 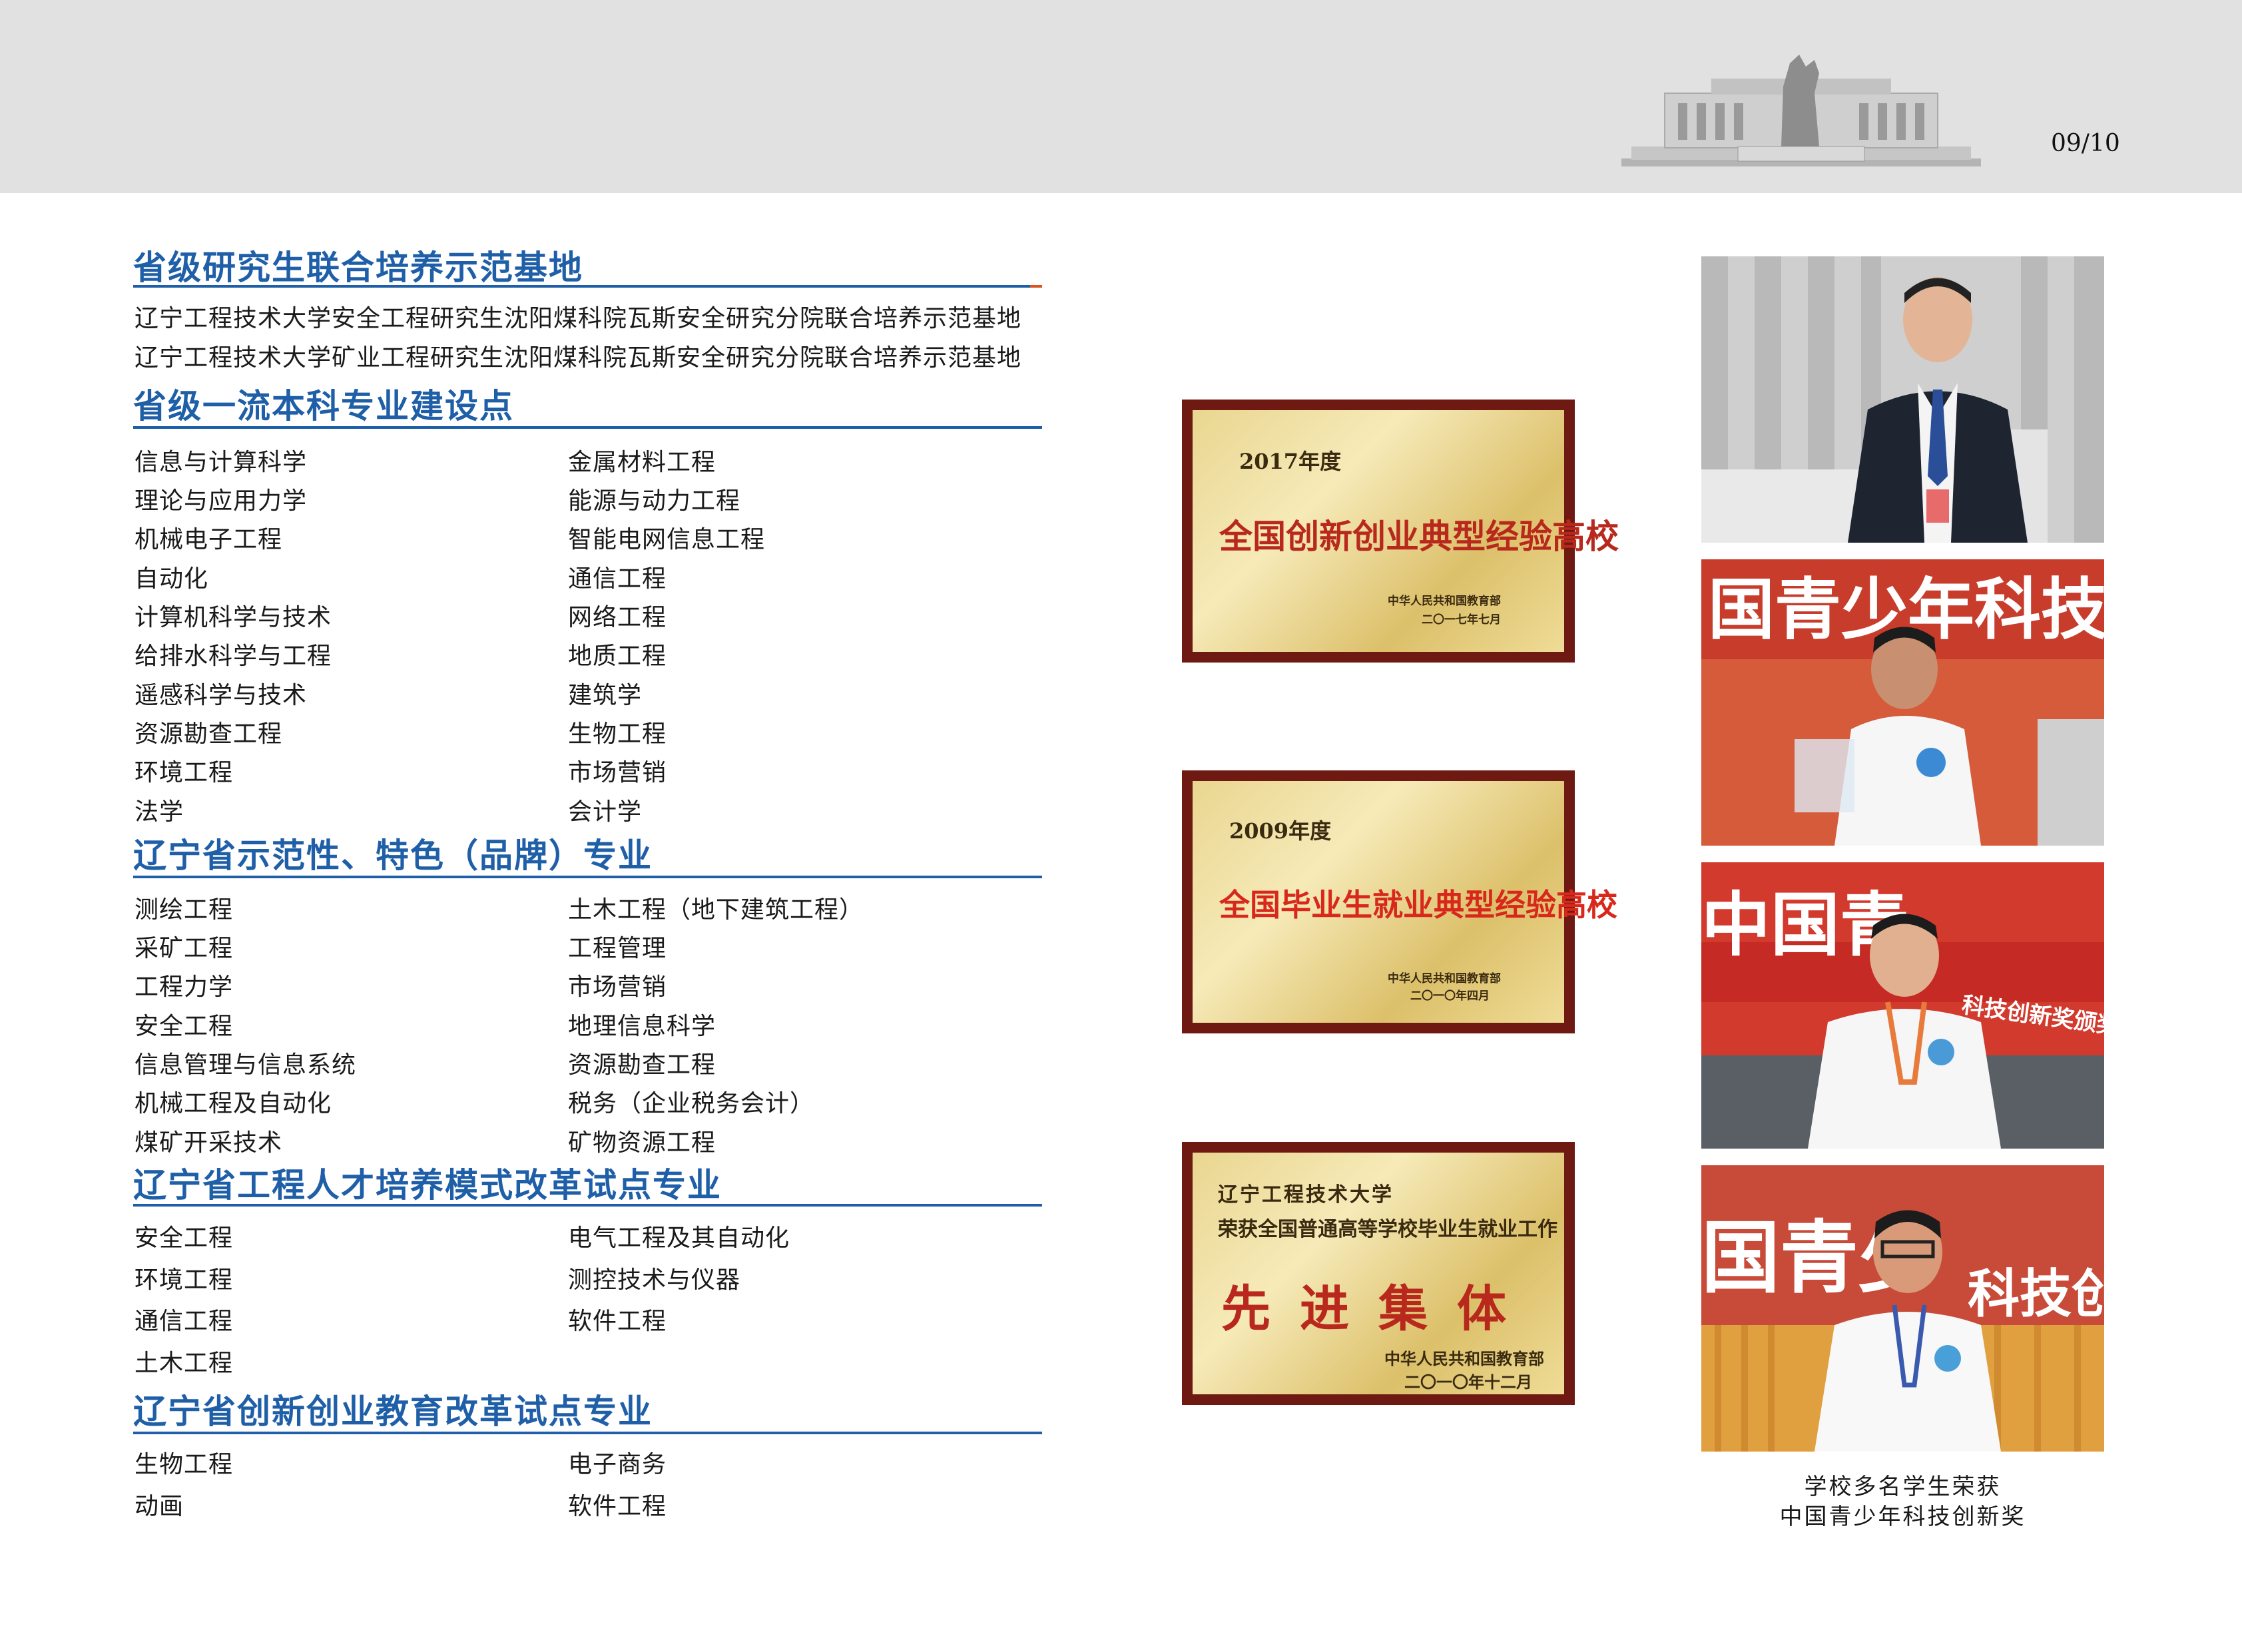 I want to click on plaque-date: 二〇一〇年四月, so click(x=1450, y=996).